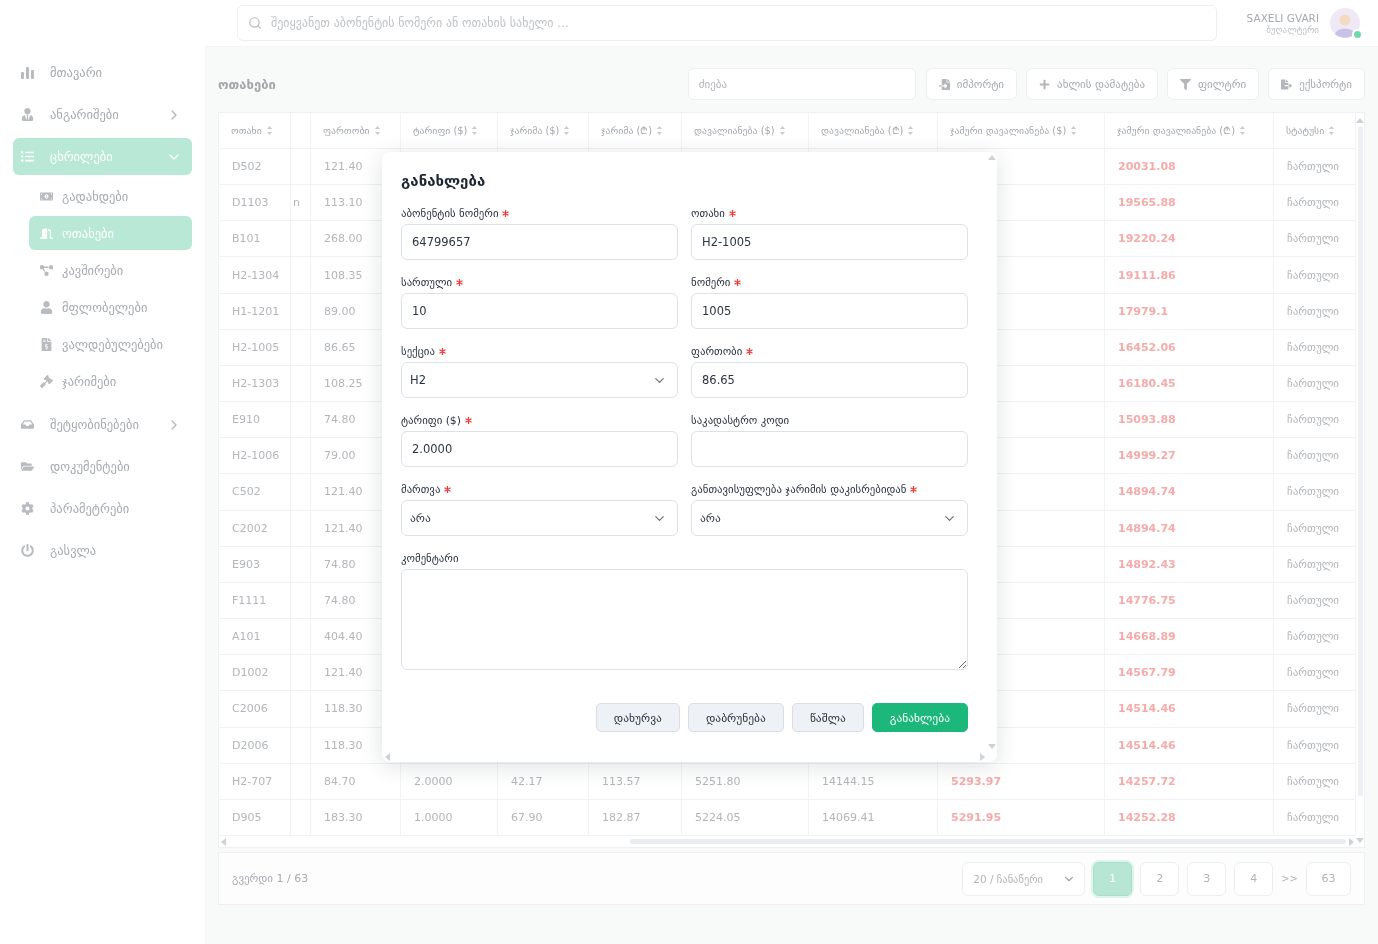 The image size is (1378, 944). Describe the element at coordinates (1189, 564) in the screenshot. I see `table-cell: 14892.43` at that location.